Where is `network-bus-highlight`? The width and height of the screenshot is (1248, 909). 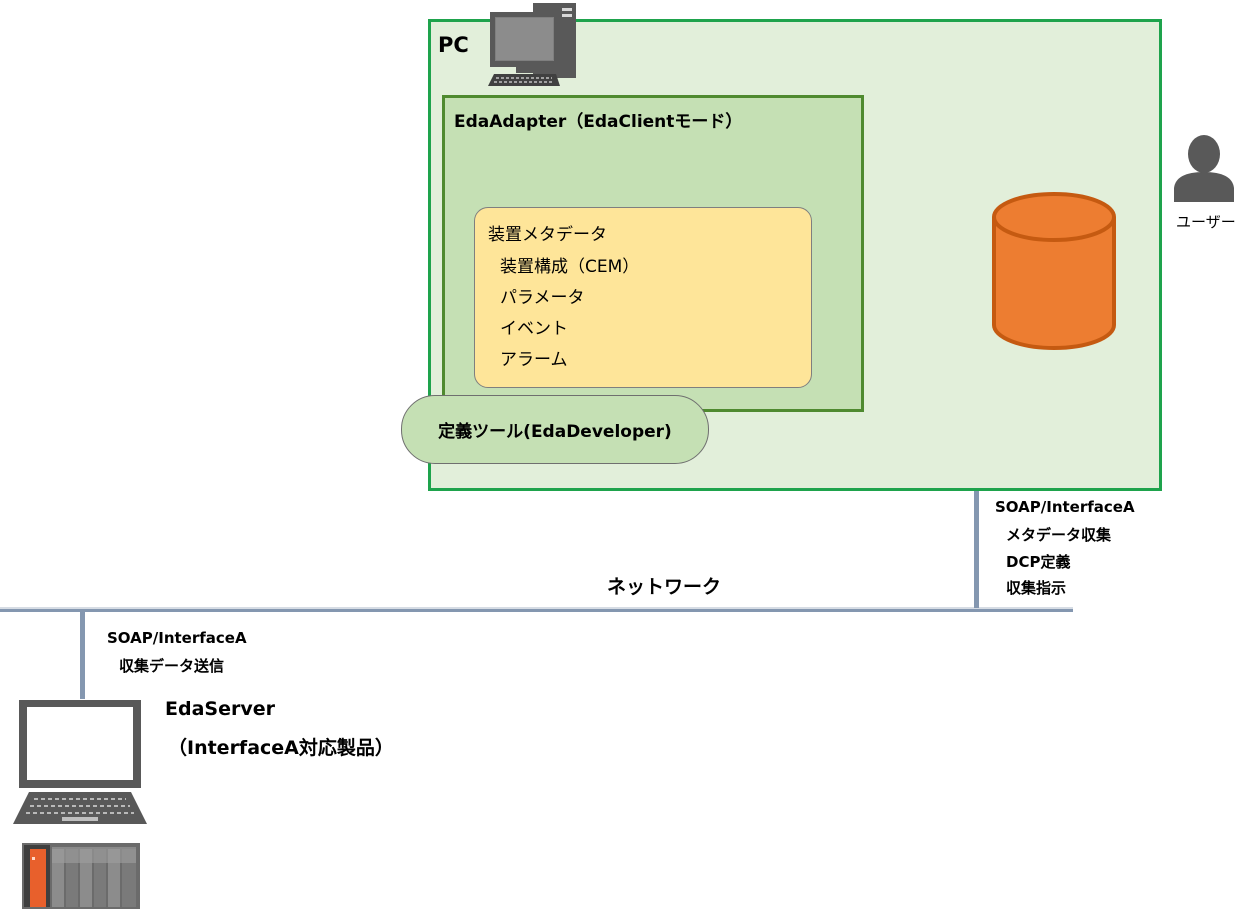
network-bus-highlight is located at coordinates (536, 608).